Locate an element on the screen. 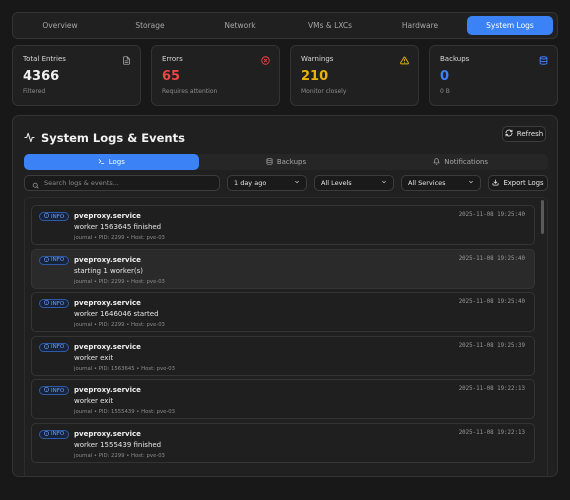 Image resolution: width=570 pixels, height=500 pixels. subtab-notifications: Notifications is located at coordinates (460, 162).